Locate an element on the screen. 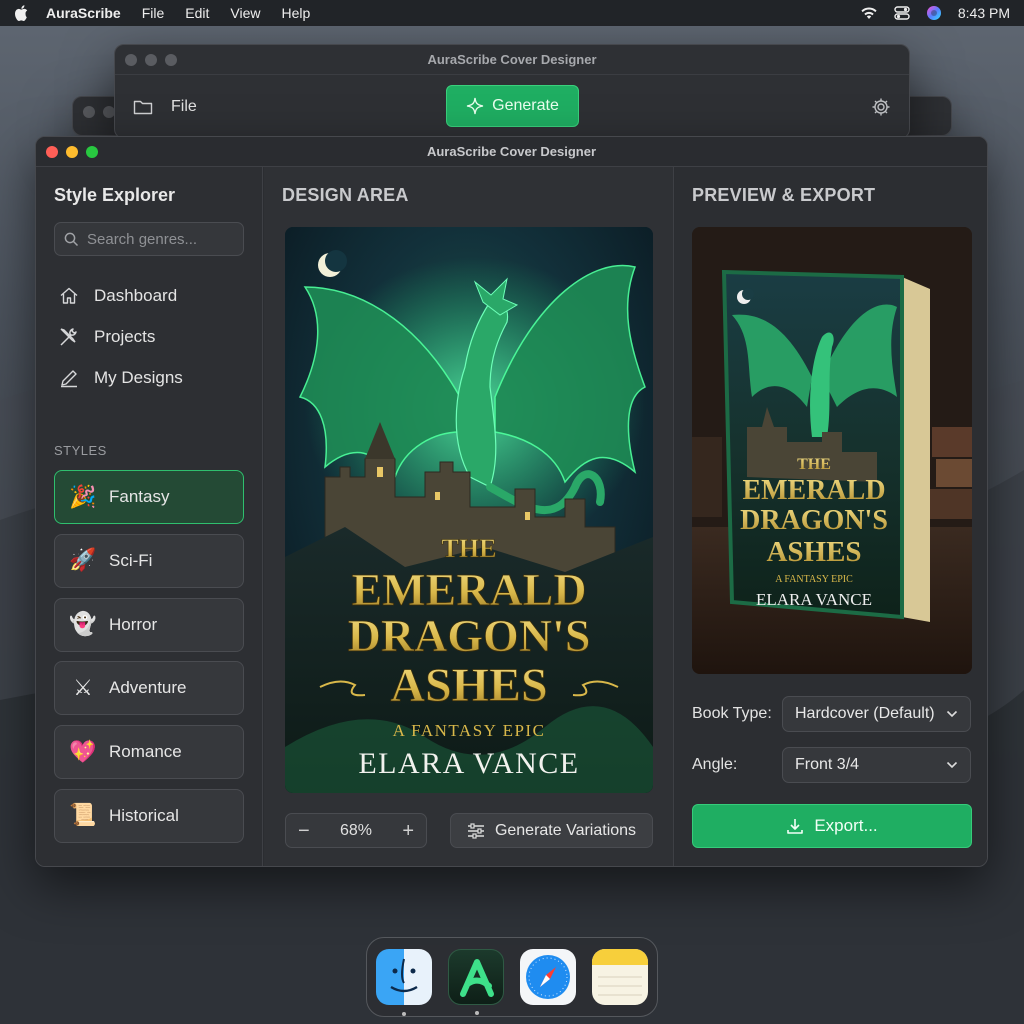 This screenshot has width=1024, height=1024. menu-view: View is located at coordinates (245, 13).